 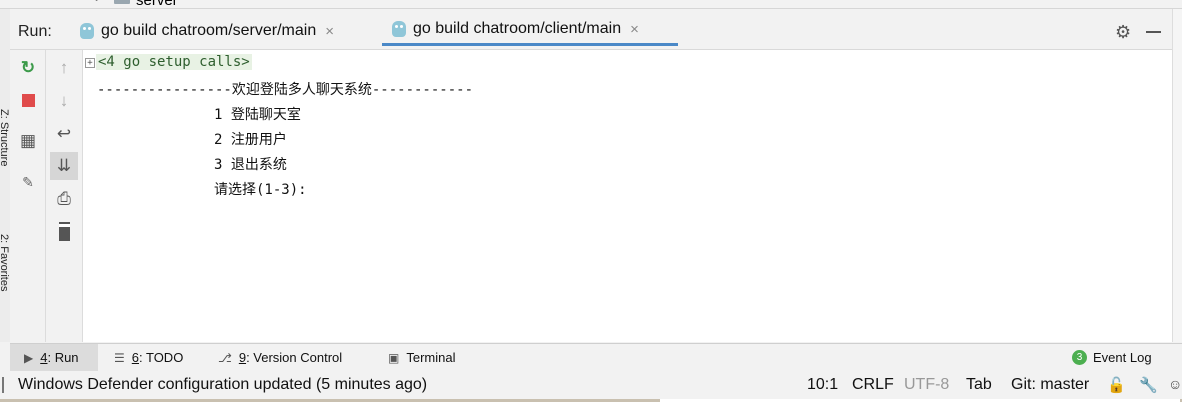 I want to click on console-line-prompt: 请选择(1-3):, so click(x=260, y=190).